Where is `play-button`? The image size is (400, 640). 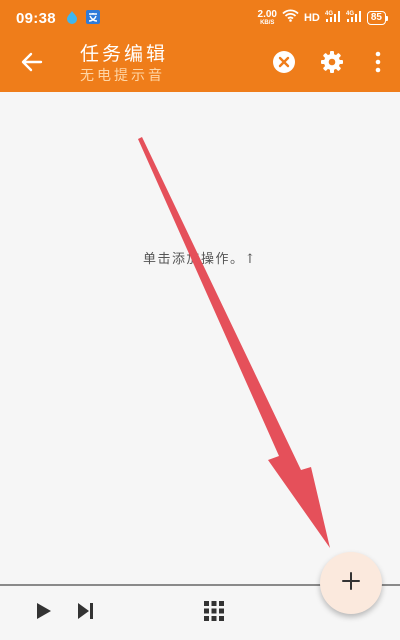 play-button is located at coordinates (44, 613).